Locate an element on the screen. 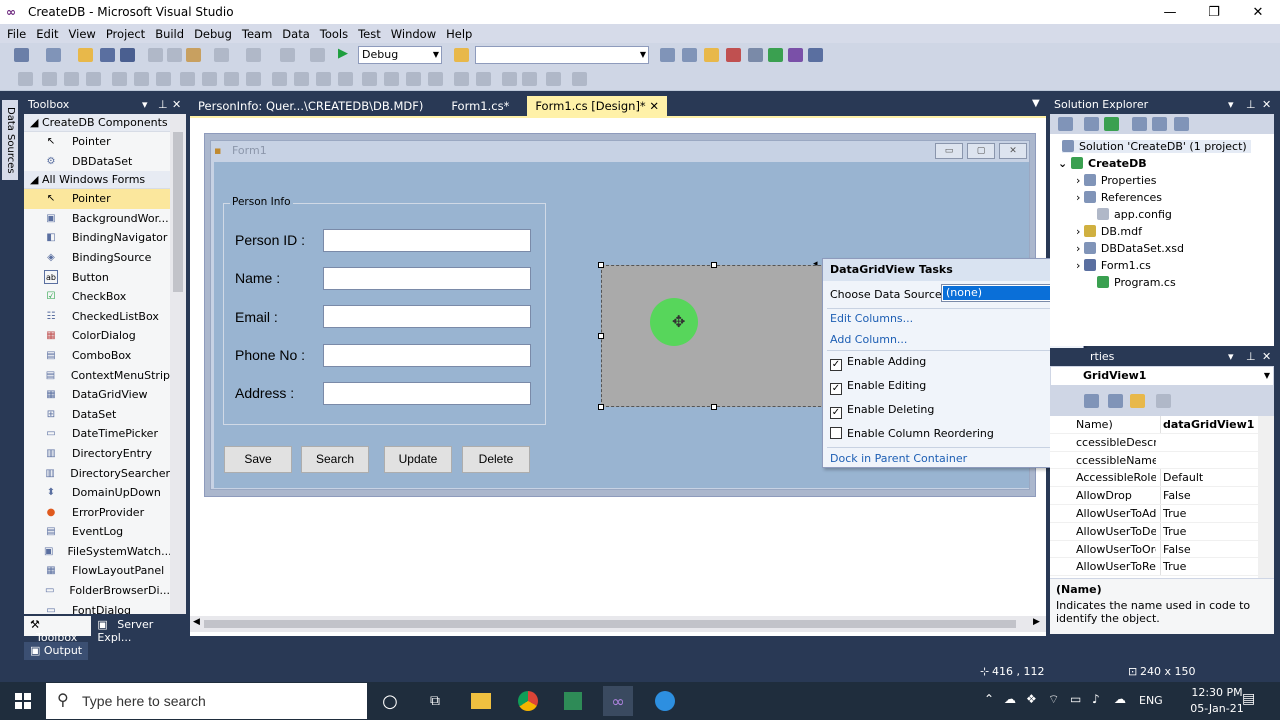 Image resolution: width=1280 pixels, height=720 pixels. maximize-button: ❐ is located at coordinates (1214, 12).